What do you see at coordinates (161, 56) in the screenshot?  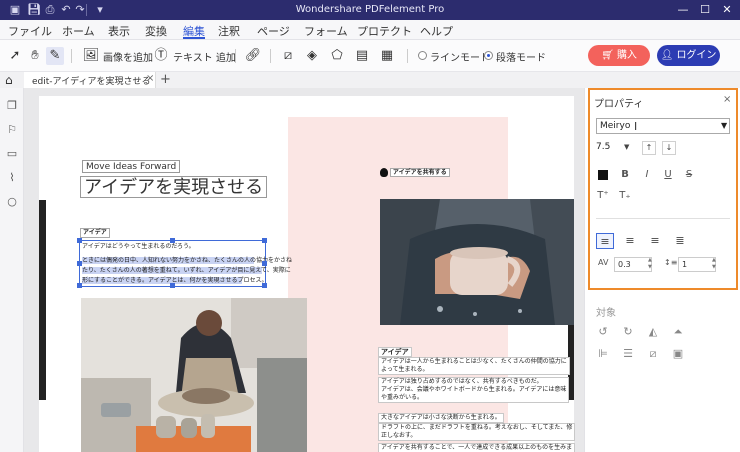 I see `add-text-icon: Ⓣ` at bounding box center [161, 56].